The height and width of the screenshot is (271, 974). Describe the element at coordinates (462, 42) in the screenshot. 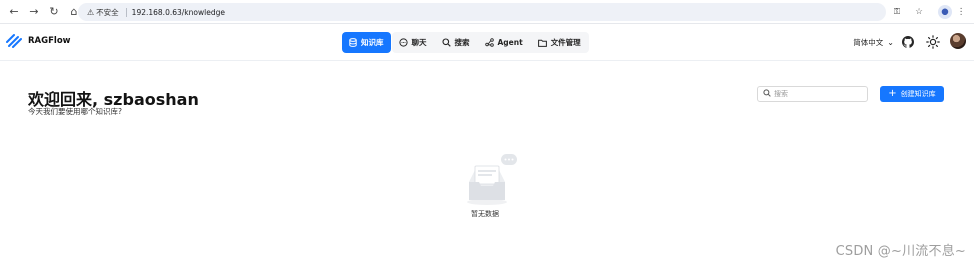

I see `tab-label: 搜索` at that location.